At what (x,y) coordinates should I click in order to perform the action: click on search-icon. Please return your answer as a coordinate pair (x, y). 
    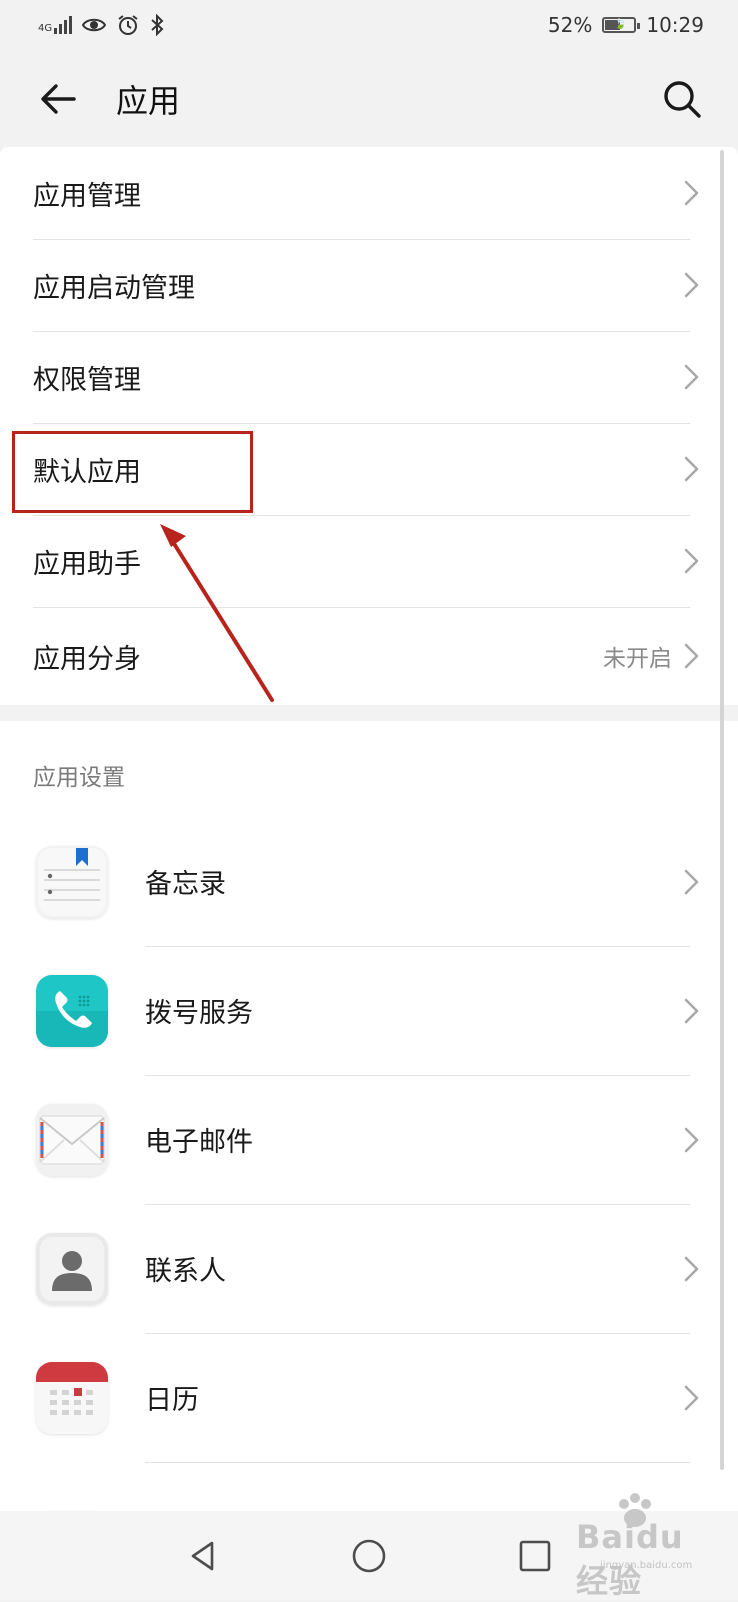
    Looking at the image, I should click on (682, 99).